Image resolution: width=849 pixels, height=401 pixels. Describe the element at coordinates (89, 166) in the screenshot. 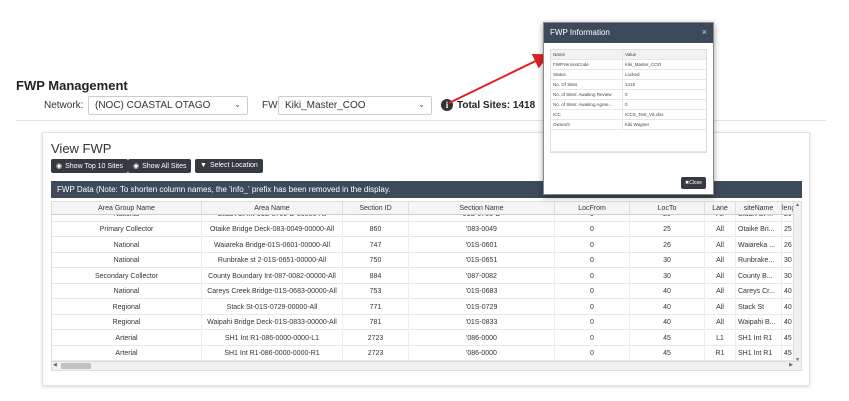

I see `show-top-10-button: ◉ Show Top 10 Sites` at that location.